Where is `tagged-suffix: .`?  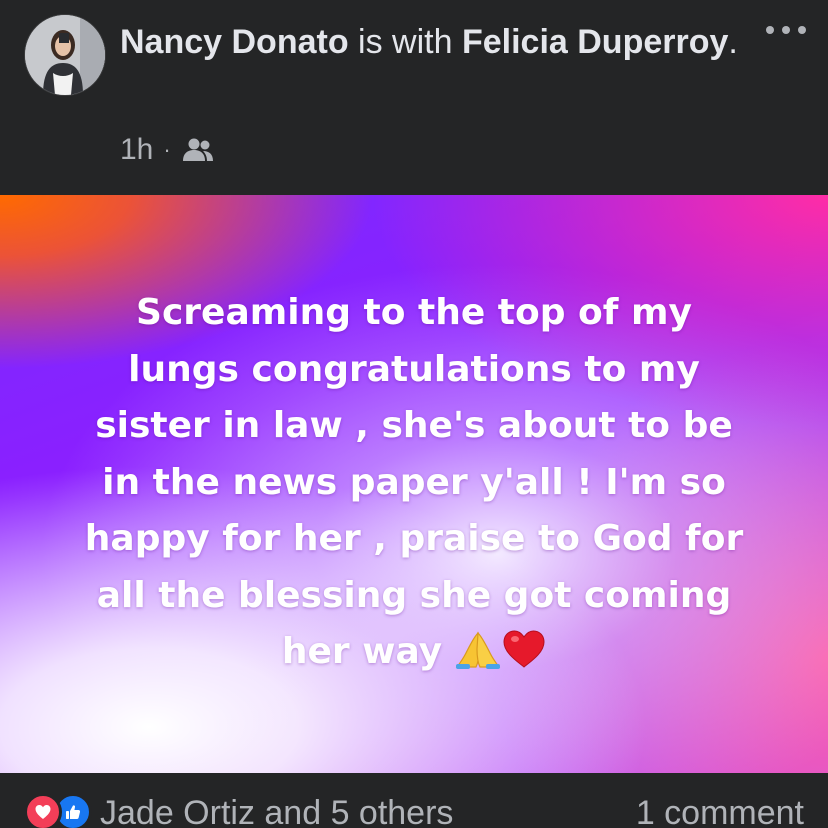 tagged-suffix: . is located at coordinates (733, 42).